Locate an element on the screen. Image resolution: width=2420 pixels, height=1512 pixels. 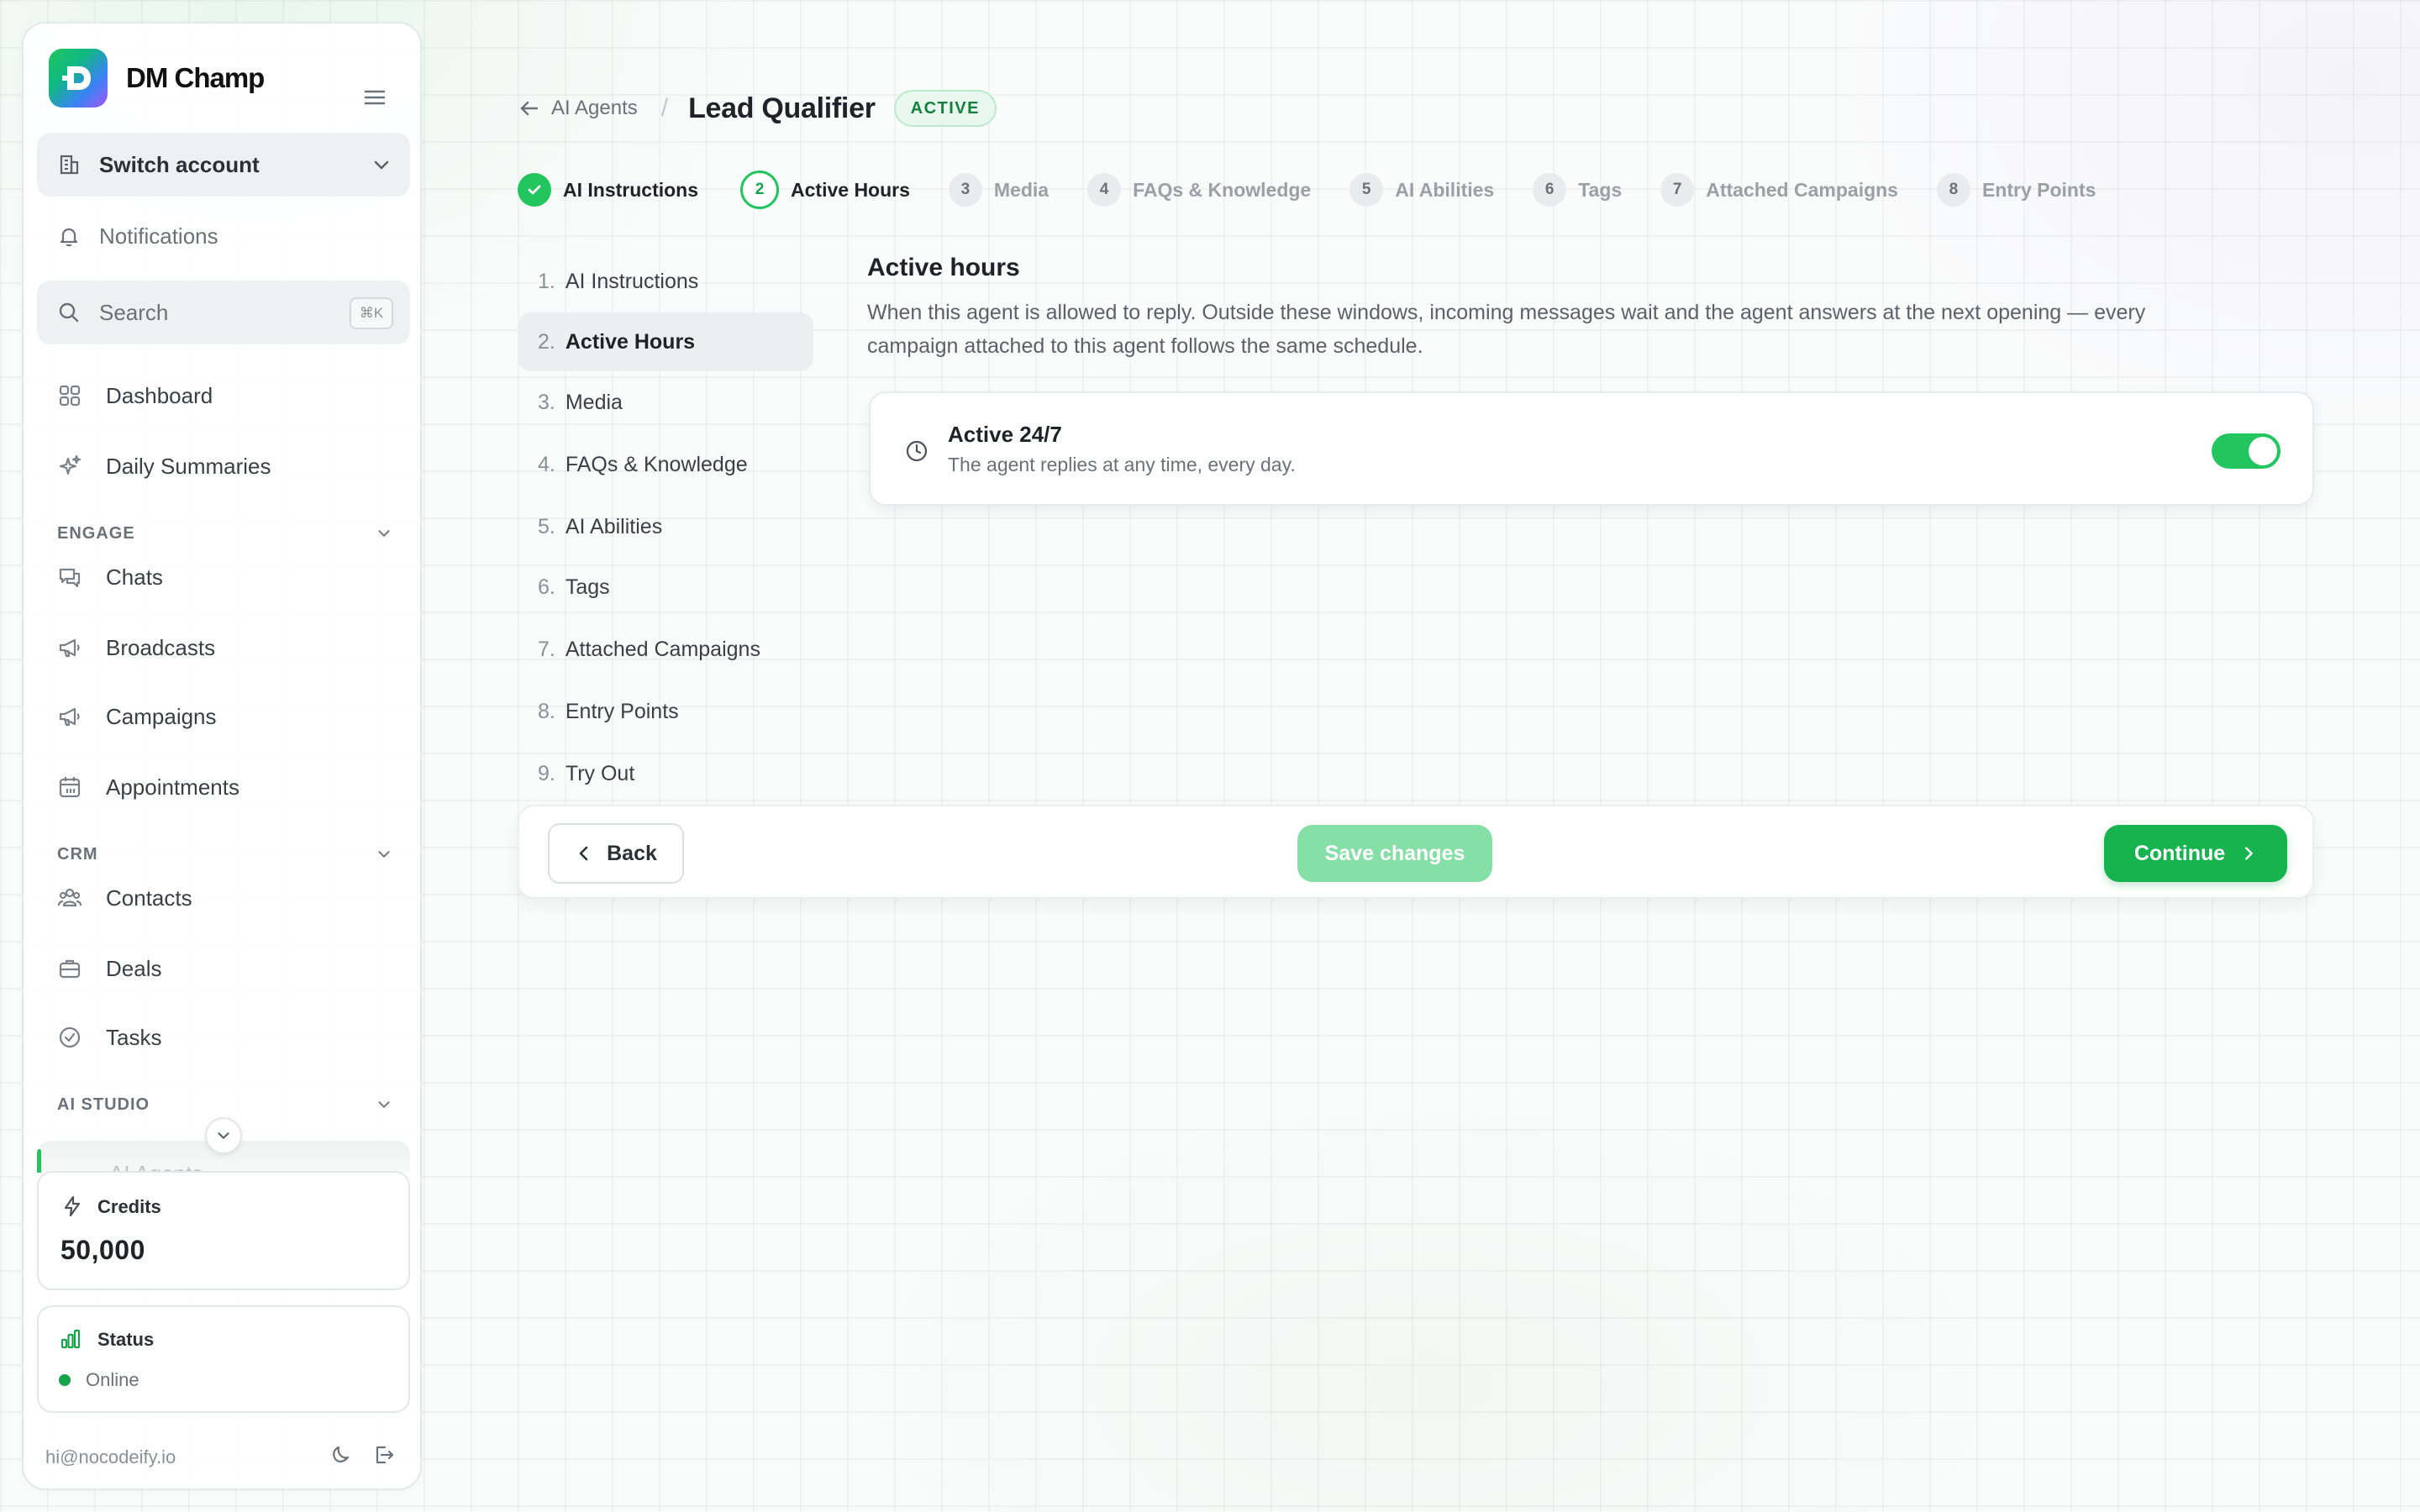
chevron-left-icon is located at coordinates (584, 853).